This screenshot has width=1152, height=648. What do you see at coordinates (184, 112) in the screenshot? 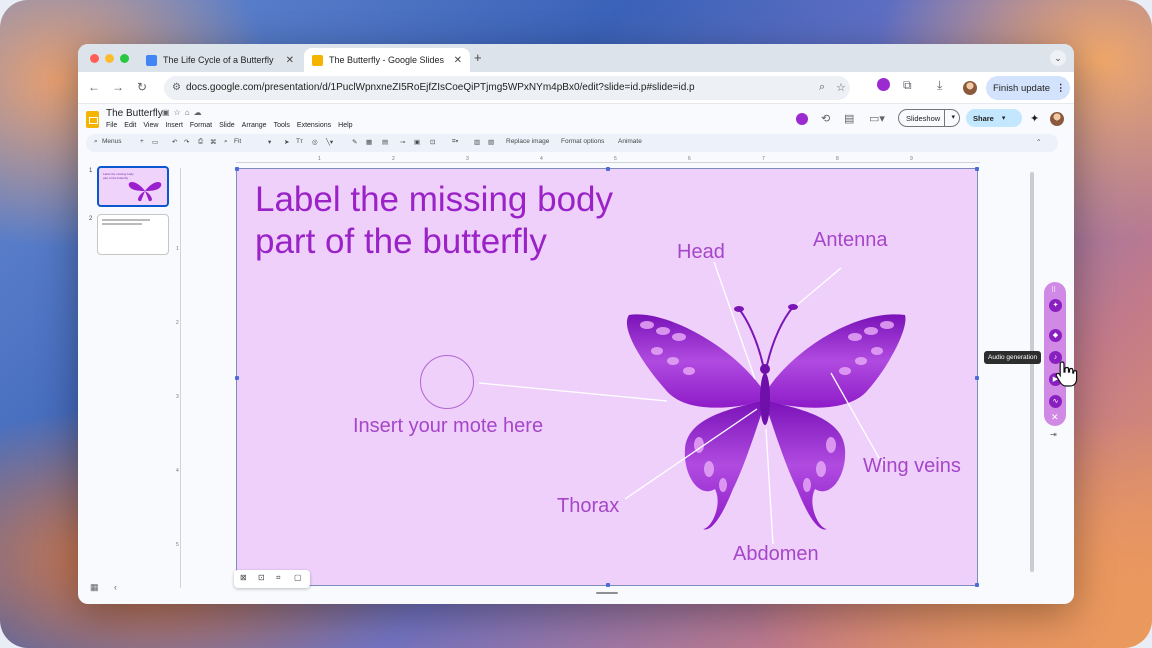
I see `title-actions-icon: ▣☆⌂☁` at bounding box center [184, 112].